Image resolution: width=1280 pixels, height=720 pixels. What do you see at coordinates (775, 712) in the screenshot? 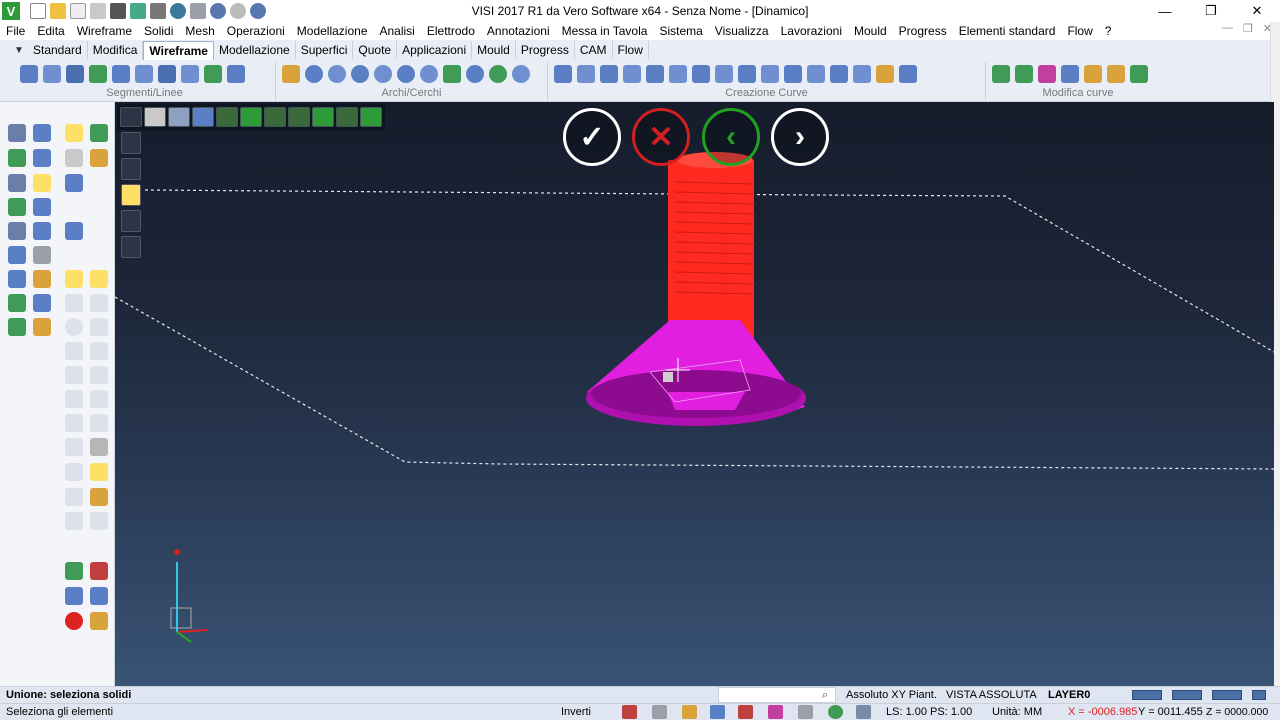
I see `cube-icon` at bounding box center [775, 712].